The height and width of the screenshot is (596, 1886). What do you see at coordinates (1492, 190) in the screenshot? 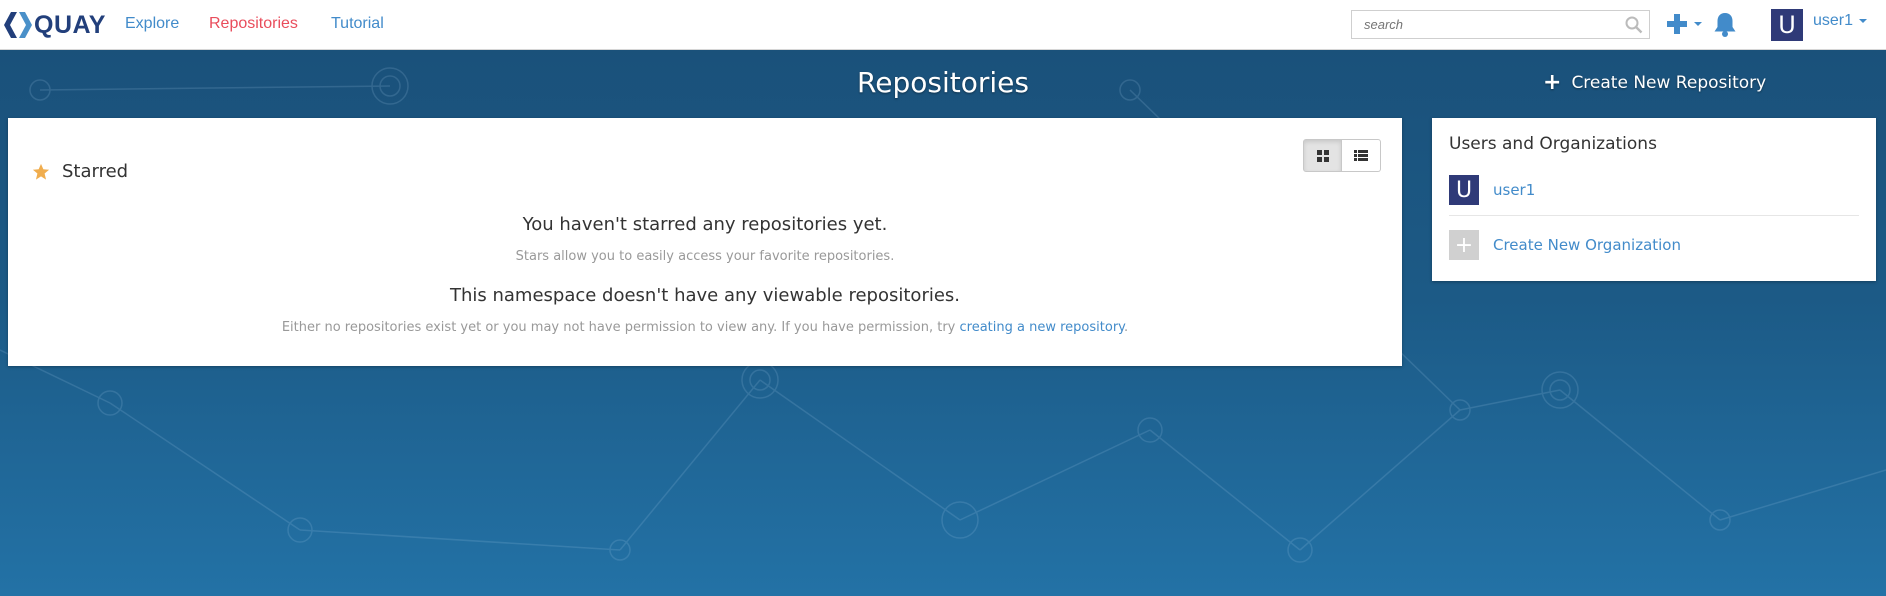
I see `namespace-user1: U user1` at bounding box center [1492, 190].